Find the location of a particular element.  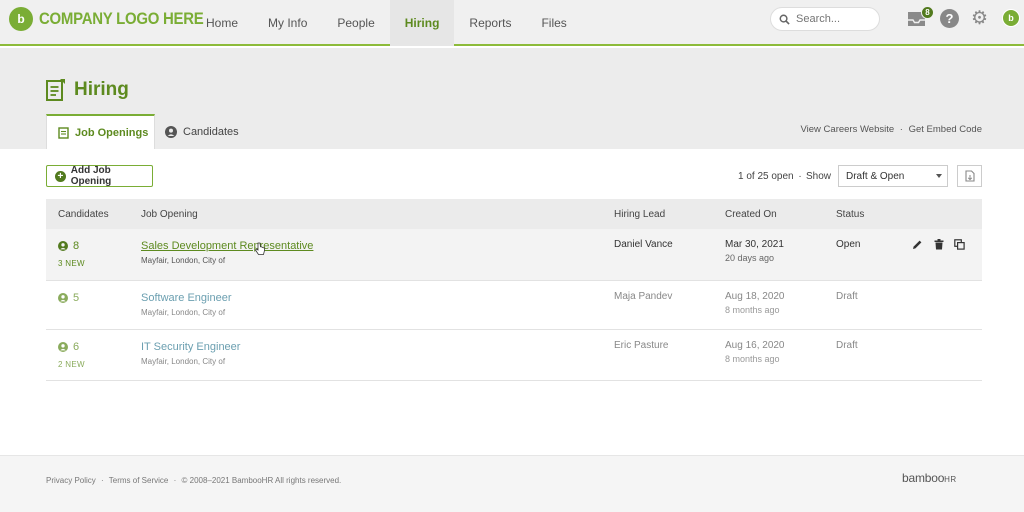

page-title-wrap: Hiring is located at coordinates (87, 90).